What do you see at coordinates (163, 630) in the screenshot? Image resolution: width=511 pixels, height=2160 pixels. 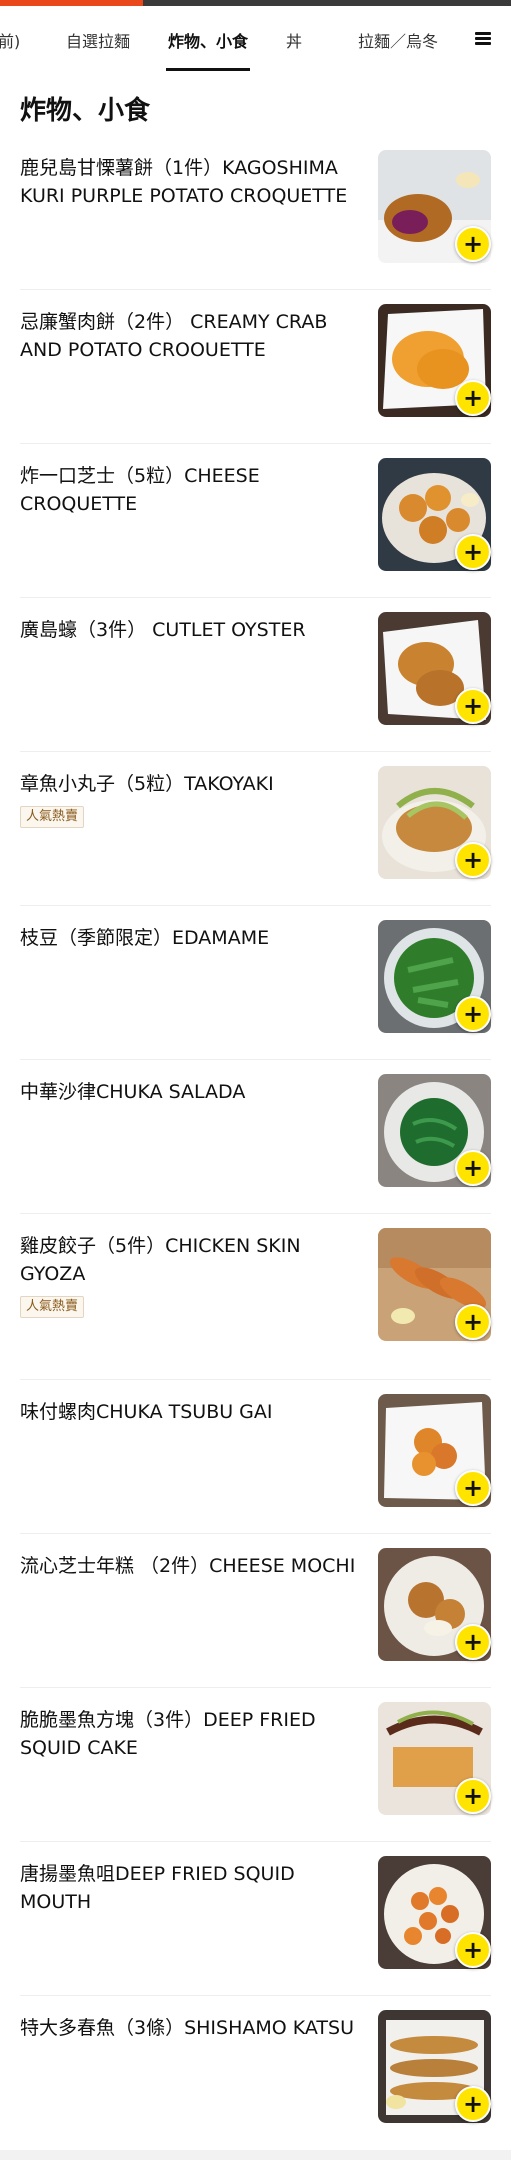 I see `menu-item-title: 廣島蠔（3件） CUTLET OYSTER` at bounding box center [163, 630].